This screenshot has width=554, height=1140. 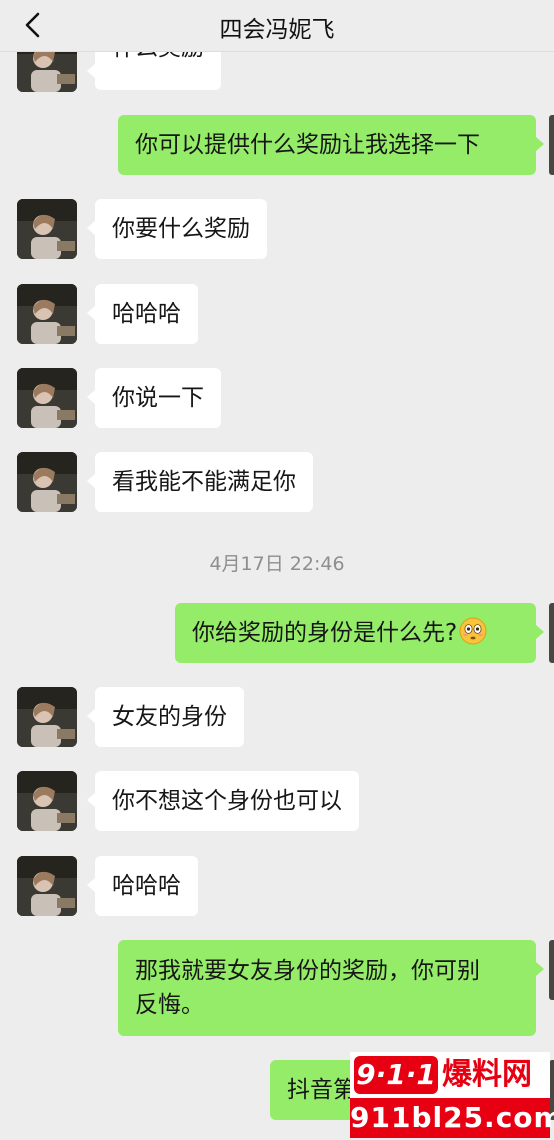 I want to click on watermark-top: 9·1·1 爆料网, so click(x=450, y=1075).